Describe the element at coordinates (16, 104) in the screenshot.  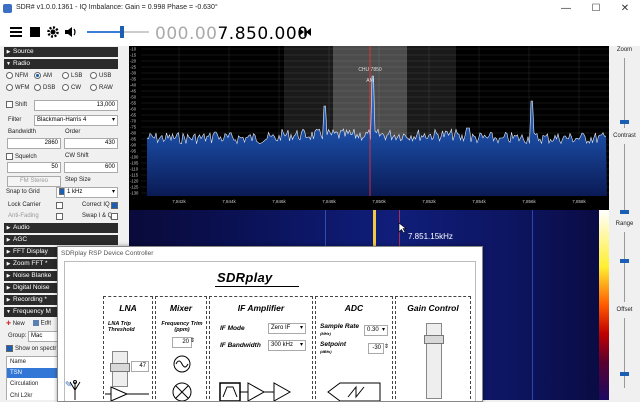
I see `shift-checkbox: Shift` at that location.